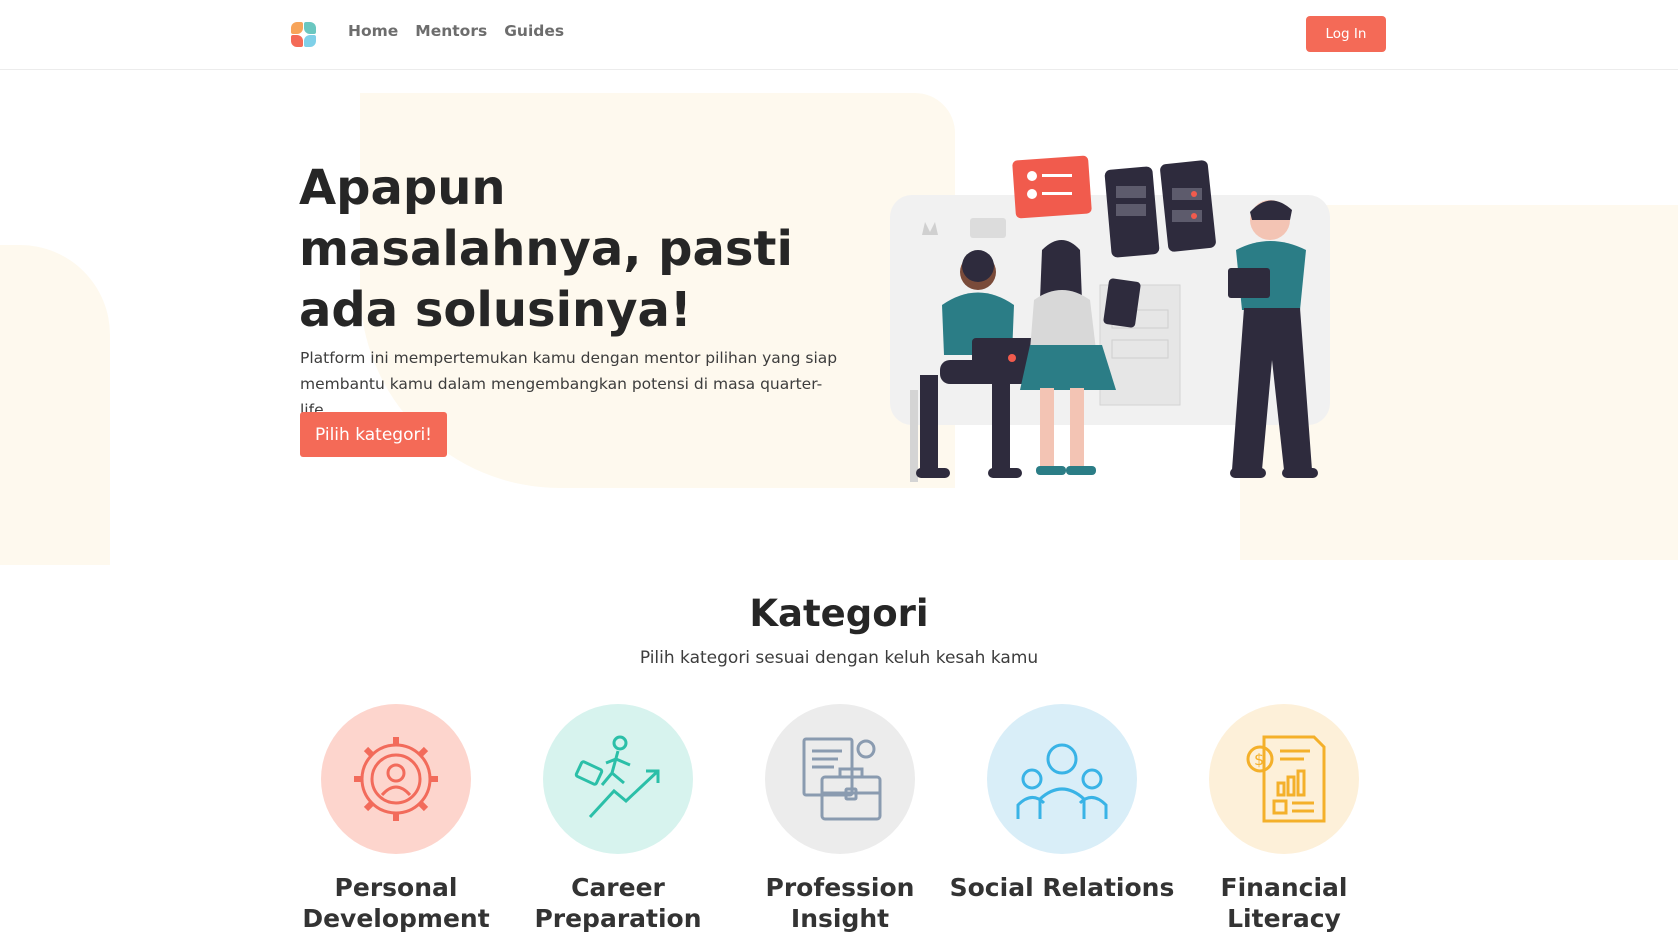  Describe the element at coordinates (1284, 903) in the screenshot. I see `category-label: Financial Literacy` at that location.